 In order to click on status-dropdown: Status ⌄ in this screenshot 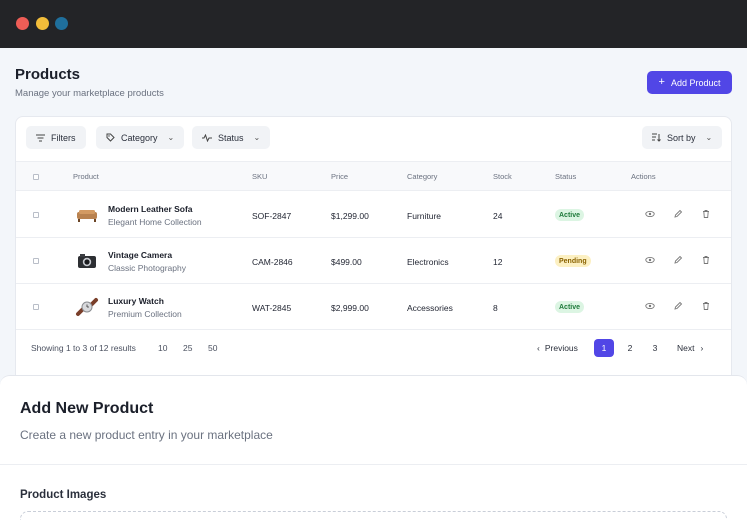, I will do `click(231, 137)`.